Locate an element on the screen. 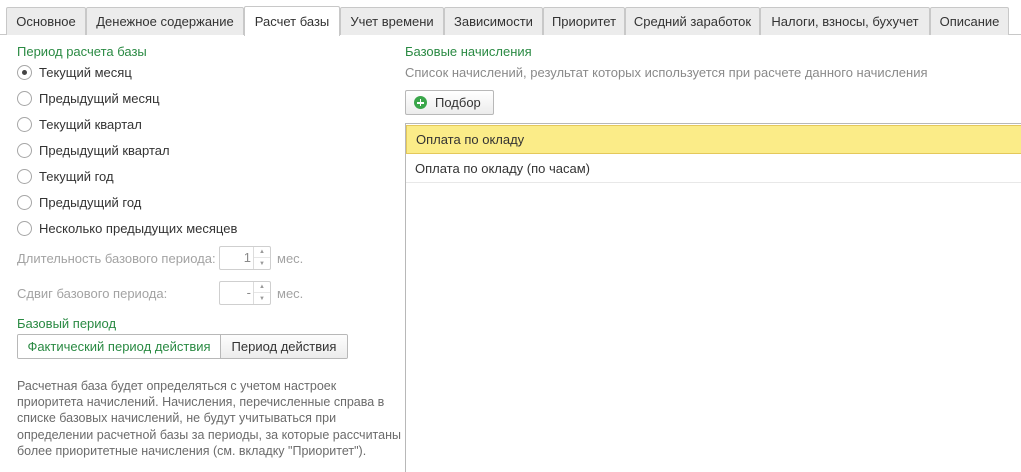 The width and height of the screenshot is (1021, 472). duration-unit: мес. is located at coordinates (290, 258).